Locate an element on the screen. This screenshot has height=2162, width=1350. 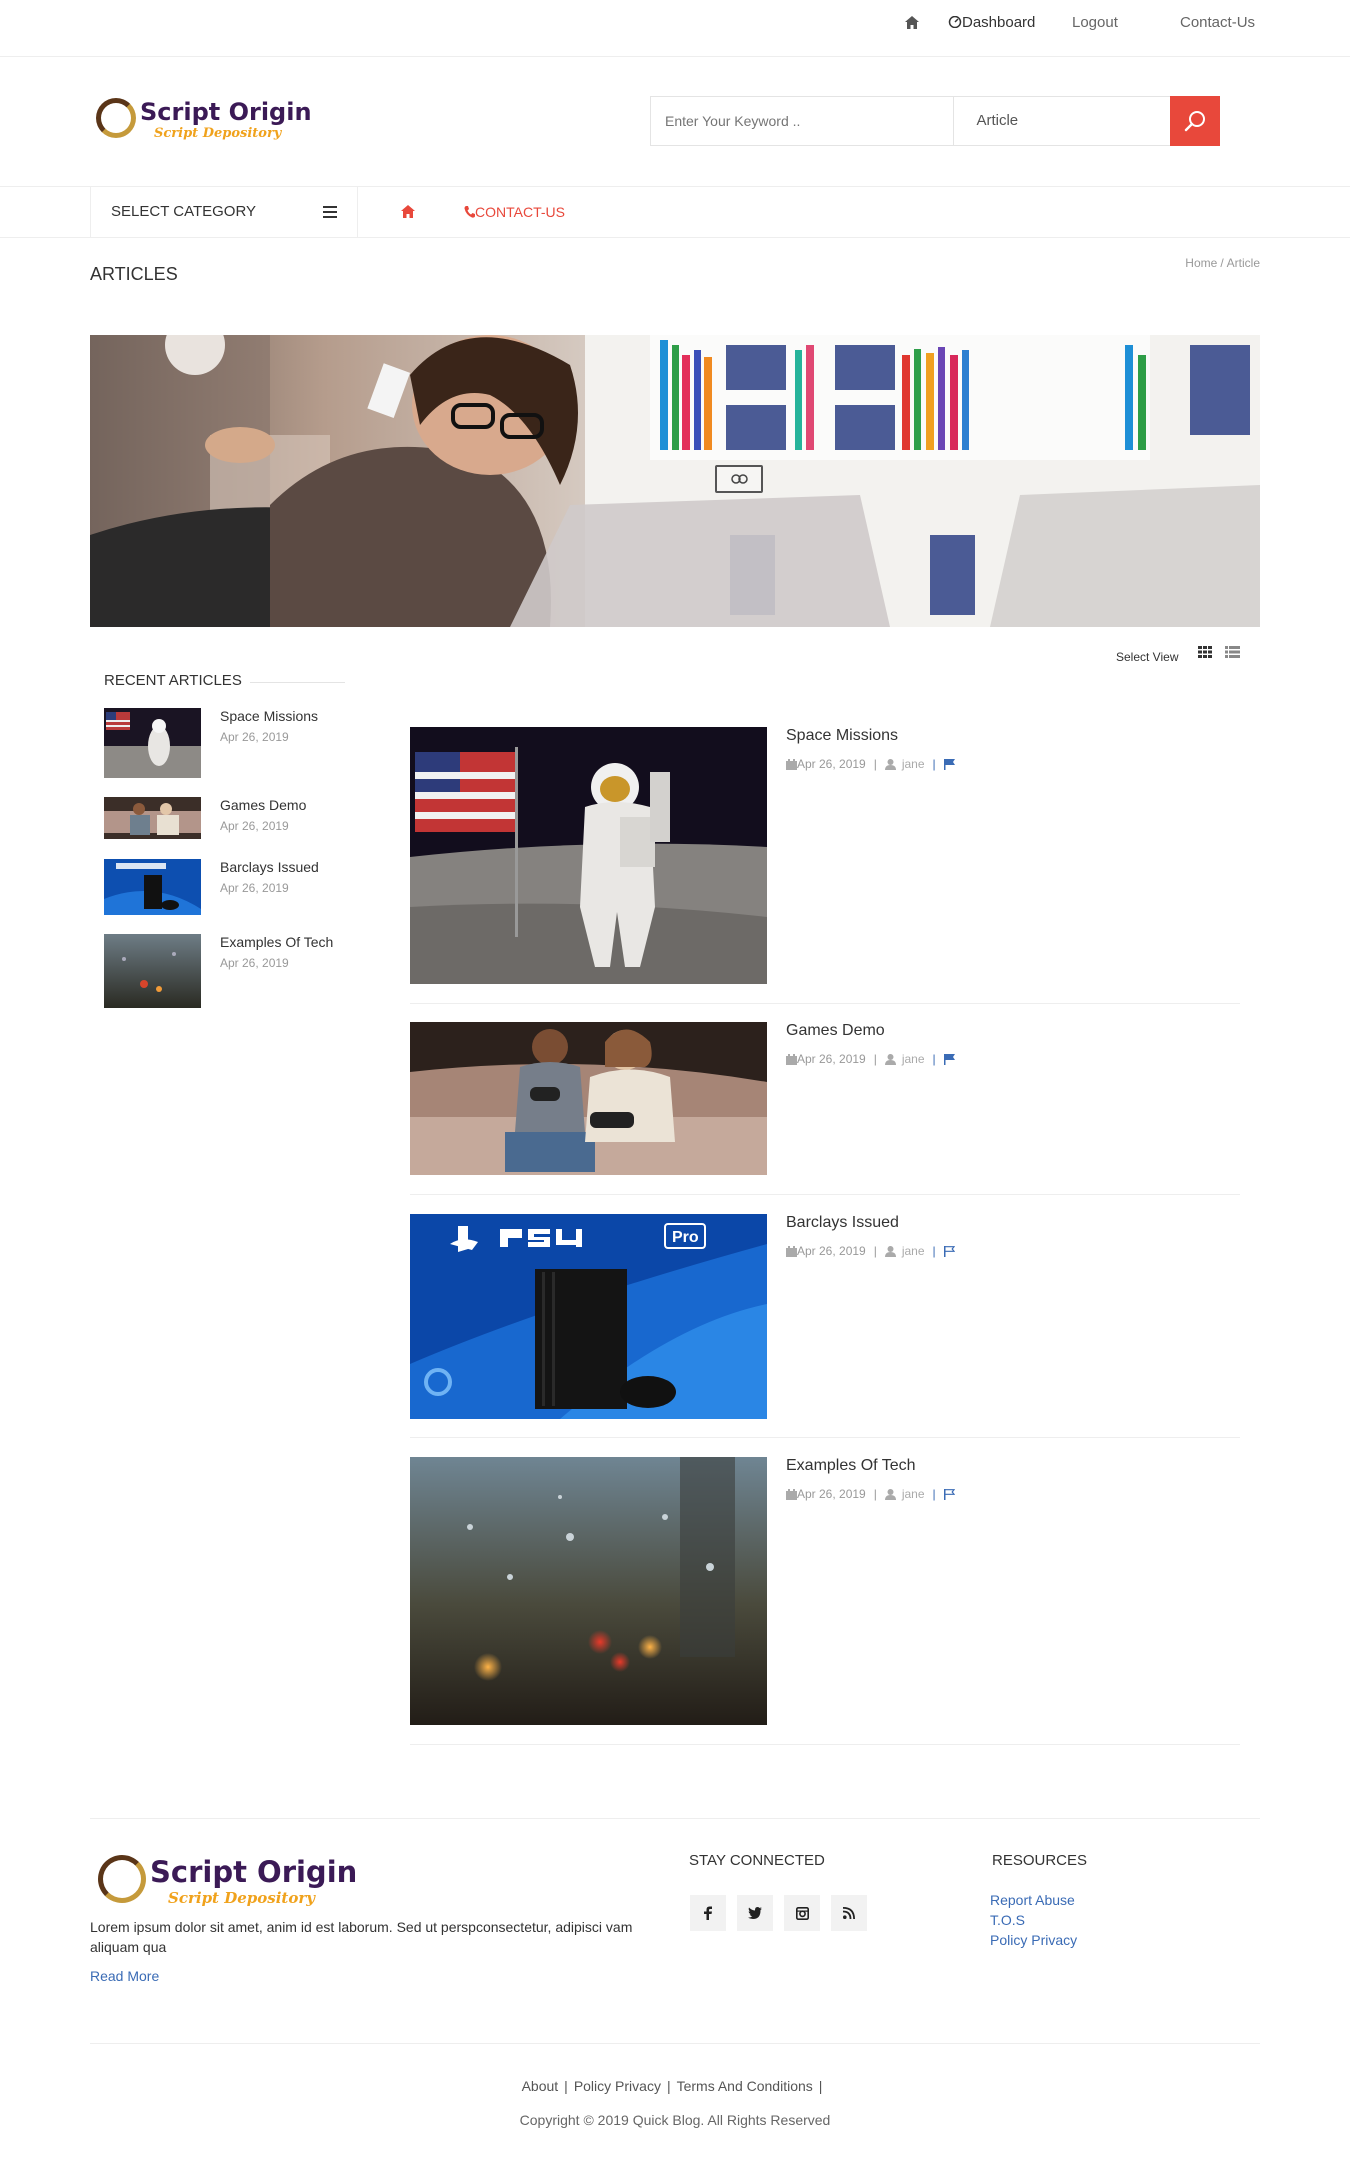
phone-icon is located at coordinates (469, 212).